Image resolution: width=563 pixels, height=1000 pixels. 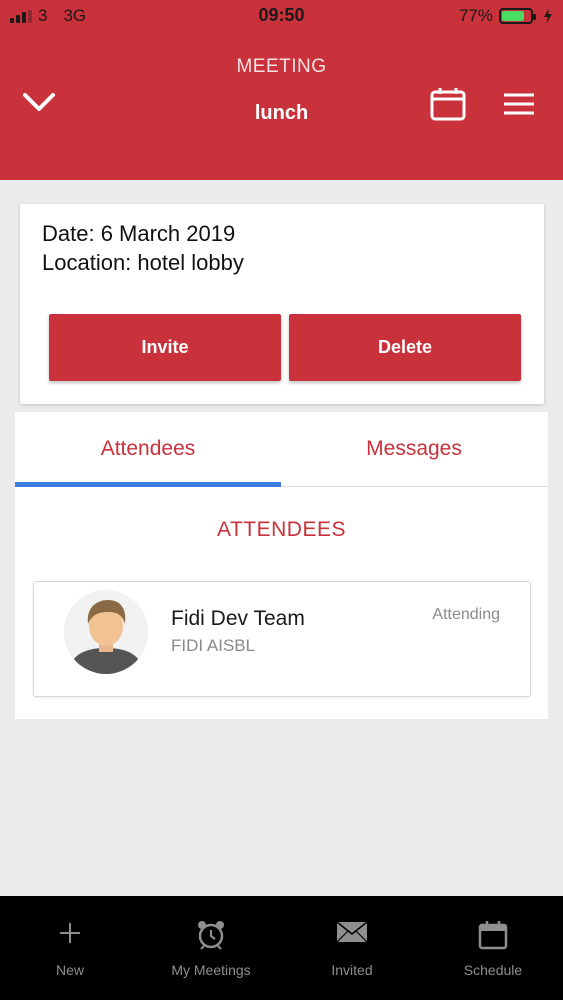 I want to click on delete-button: Delete, so click(x=405, y=347).